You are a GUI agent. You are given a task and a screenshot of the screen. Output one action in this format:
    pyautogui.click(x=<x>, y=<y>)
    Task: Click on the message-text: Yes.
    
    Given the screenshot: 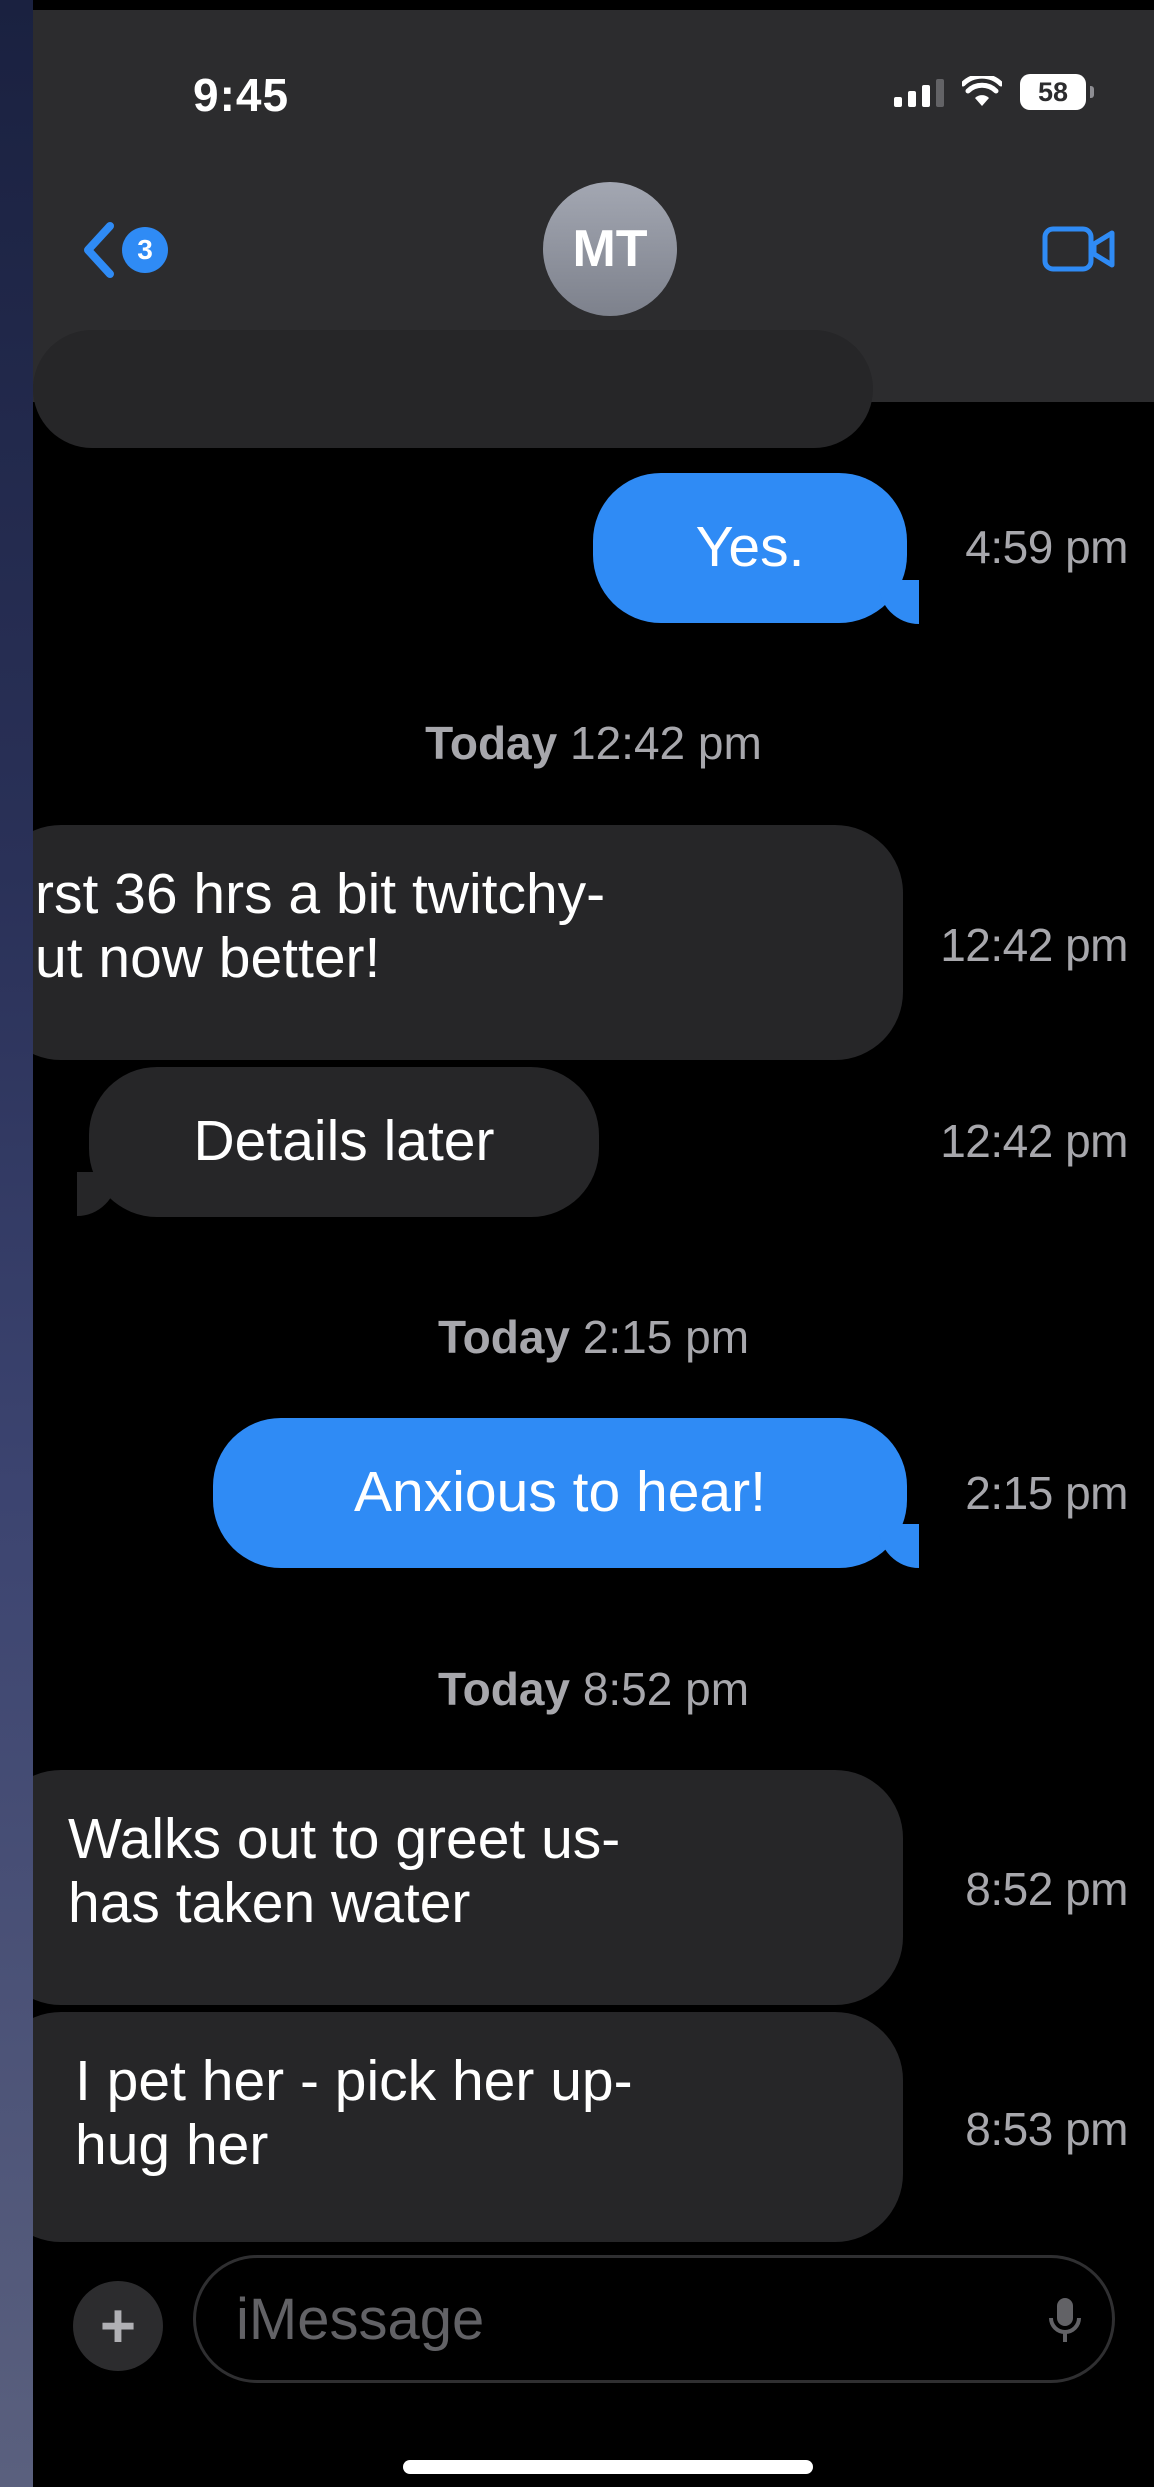 What is the action you would take?
    pyautogui.click(x=750, y=547)
    